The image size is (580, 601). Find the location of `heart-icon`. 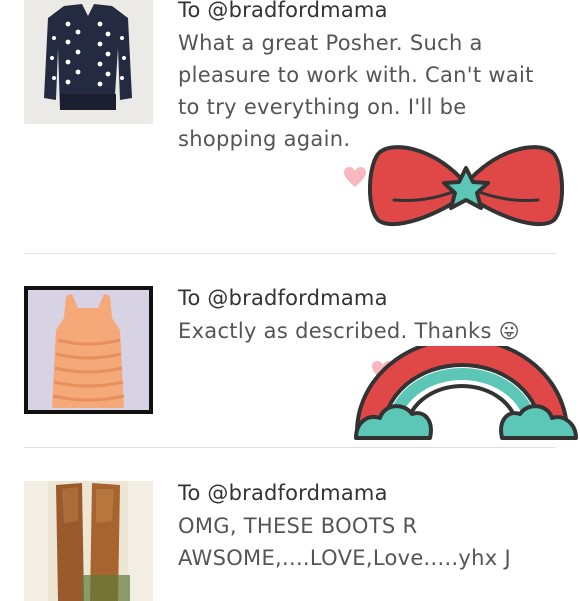

heart-icon is located at coordinates (355, 177).